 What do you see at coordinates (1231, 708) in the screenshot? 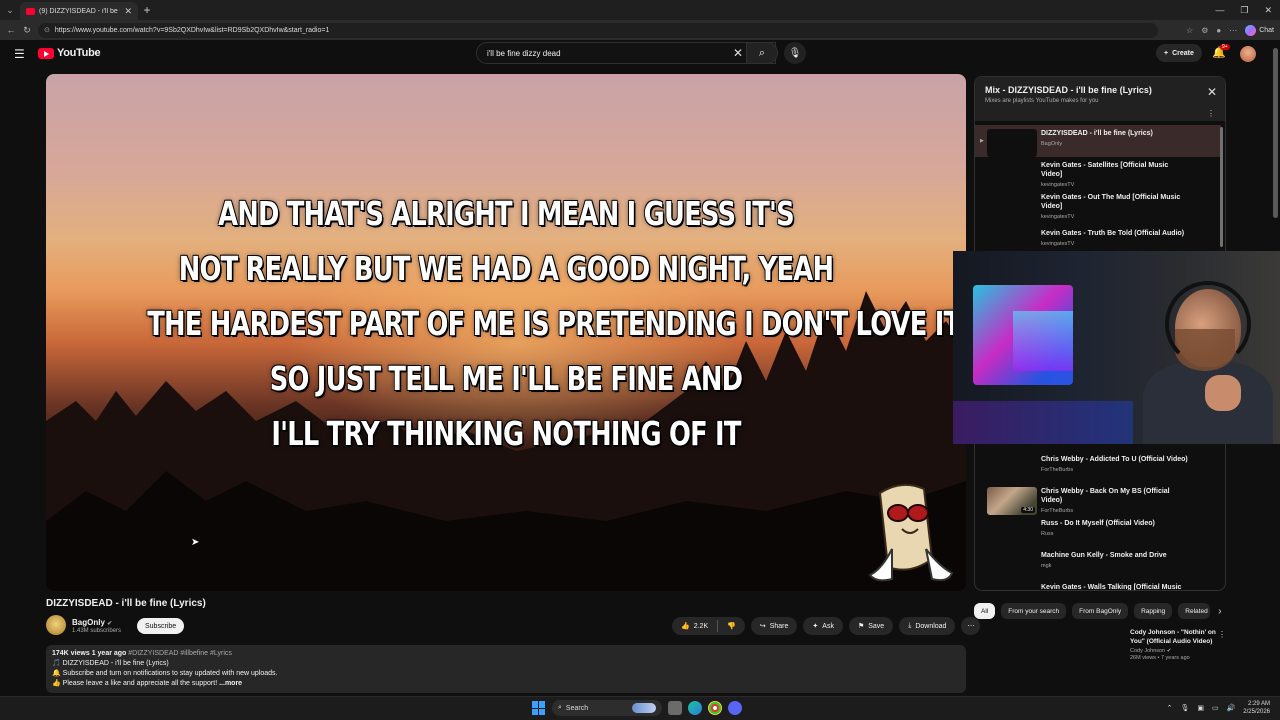
I see `volume-icon: 🔊` at bounding box center [1231, 708].